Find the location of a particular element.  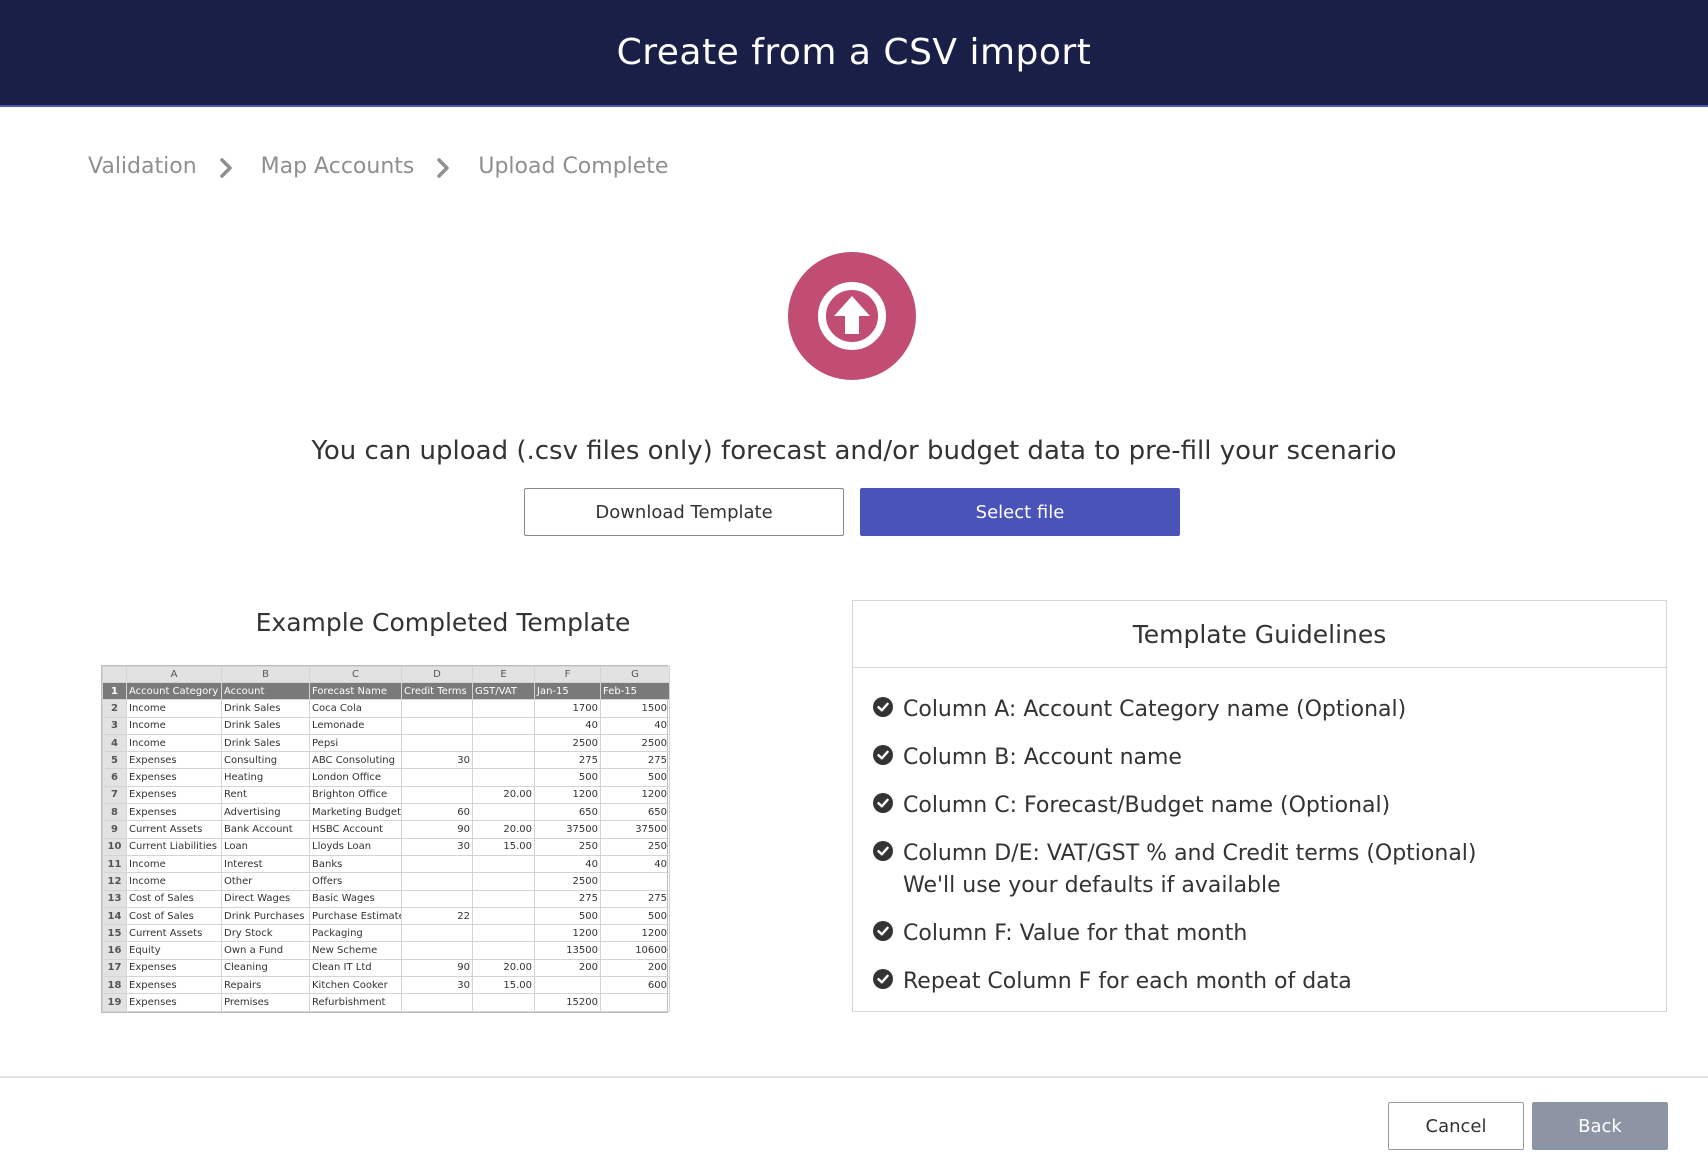

spreadsheet-row-number: 17 is located at coordinates (114, 968).